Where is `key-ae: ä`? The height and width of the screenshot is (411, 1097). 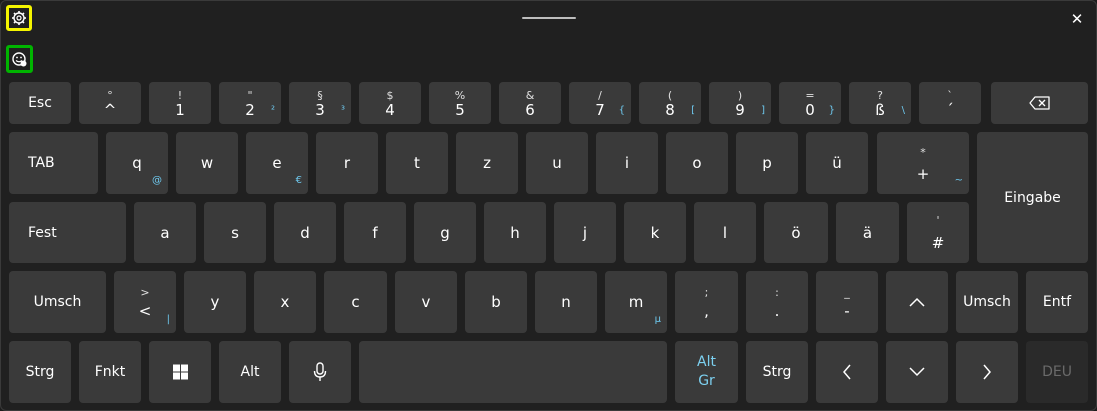
key-ae: ä is located at coordinates (867, 232).